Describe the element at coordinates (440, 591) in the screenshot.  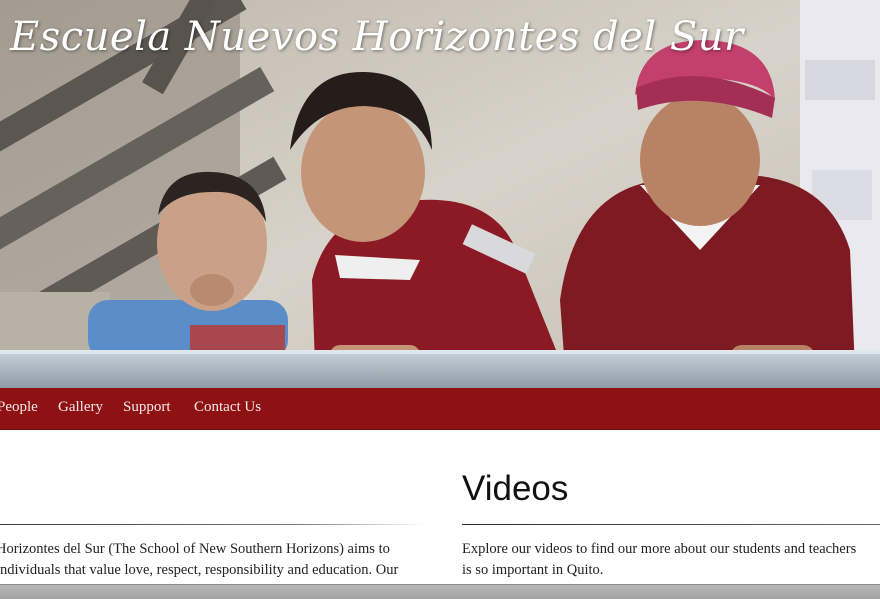
I see `horizontal-scrollbar` at that location.